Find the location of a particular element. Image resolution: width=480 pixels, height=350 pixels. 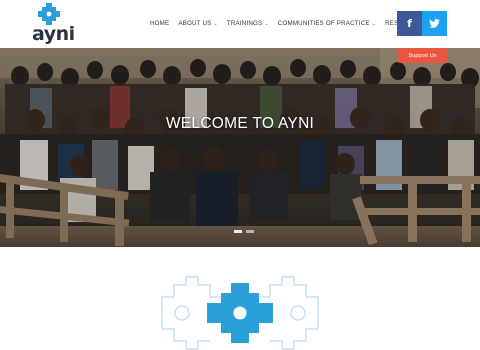

slider-dots is located at coordinates (244, 231).